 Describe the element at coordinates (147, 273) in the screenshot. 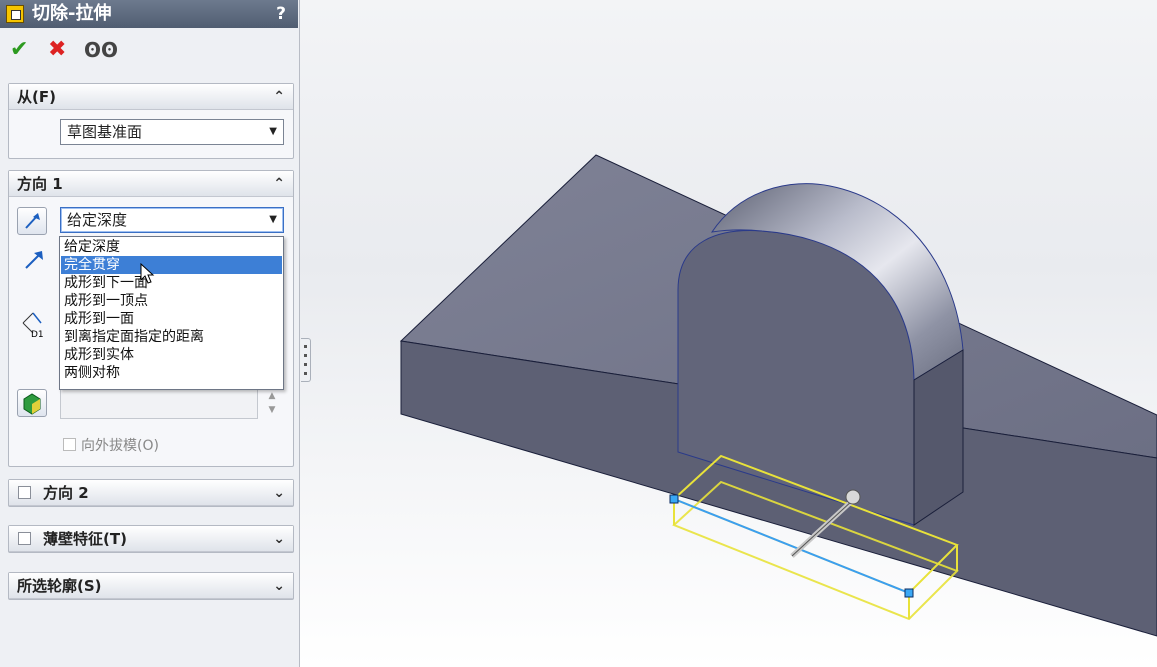

I see `mouse-cursor-icon` at that location.